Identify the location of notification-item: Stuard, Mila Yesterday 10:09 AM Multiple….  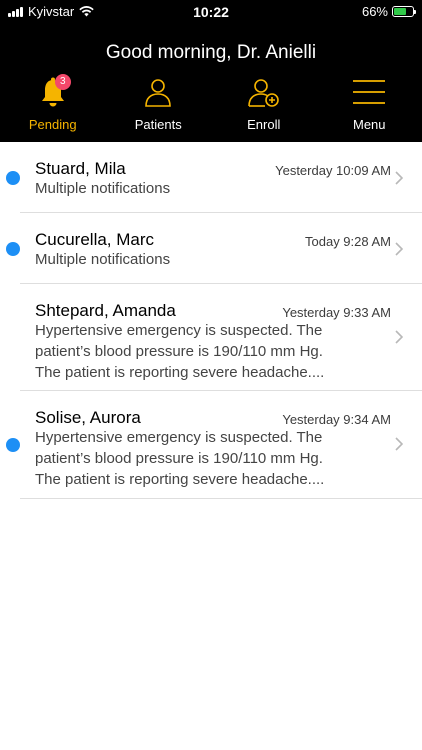
(214, 177).